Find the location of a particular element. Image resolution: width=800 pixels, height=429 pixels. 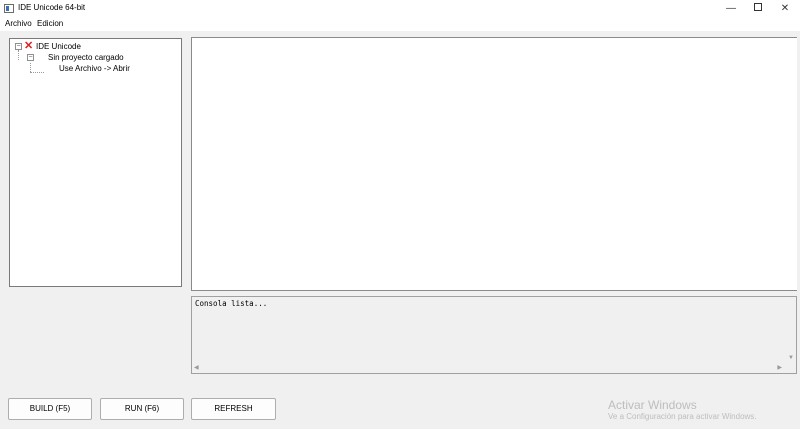

tree-node-root: IDE Unicode is located at coordinates (58, 46).